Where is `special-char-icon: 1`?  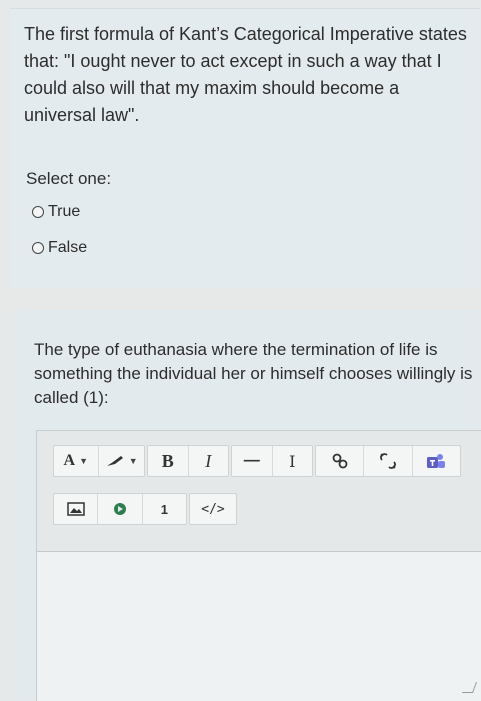 special-char-icon: 1 is located at coordinates (164, 509).